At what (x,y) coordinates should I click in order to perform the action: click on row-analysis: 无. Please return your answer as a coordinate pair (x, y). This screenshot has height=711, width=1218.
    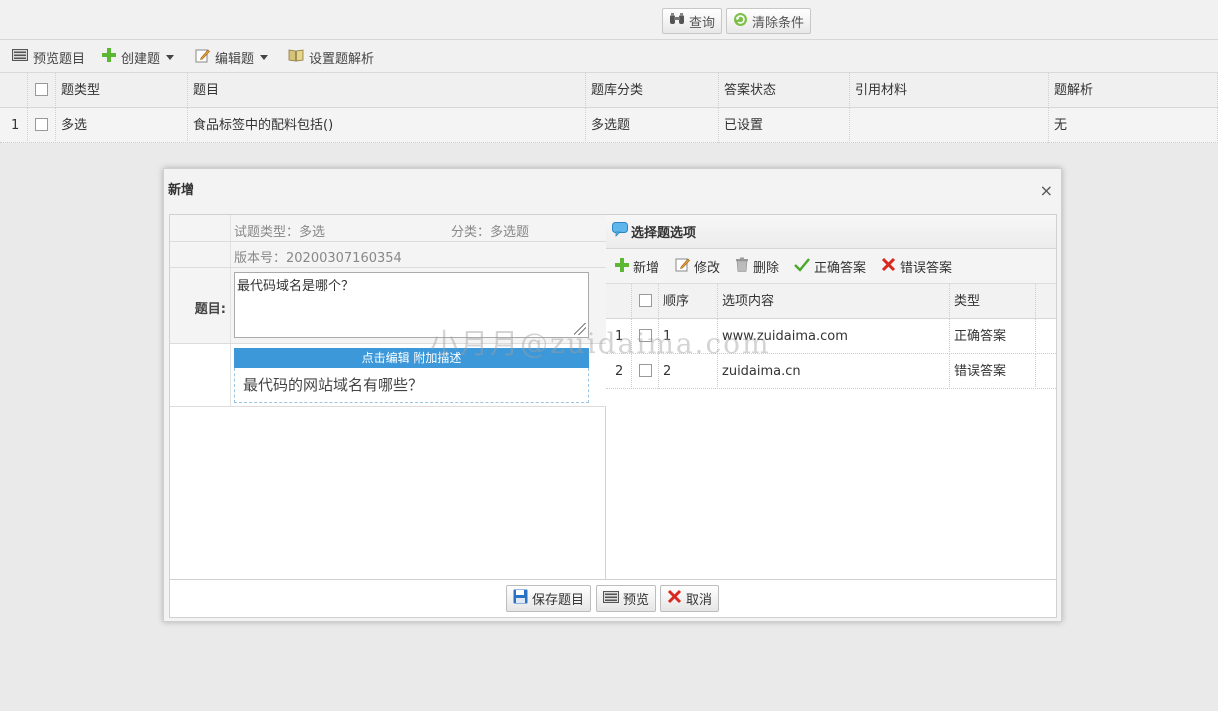
    Looking at the image, I should click on (1133, 125).